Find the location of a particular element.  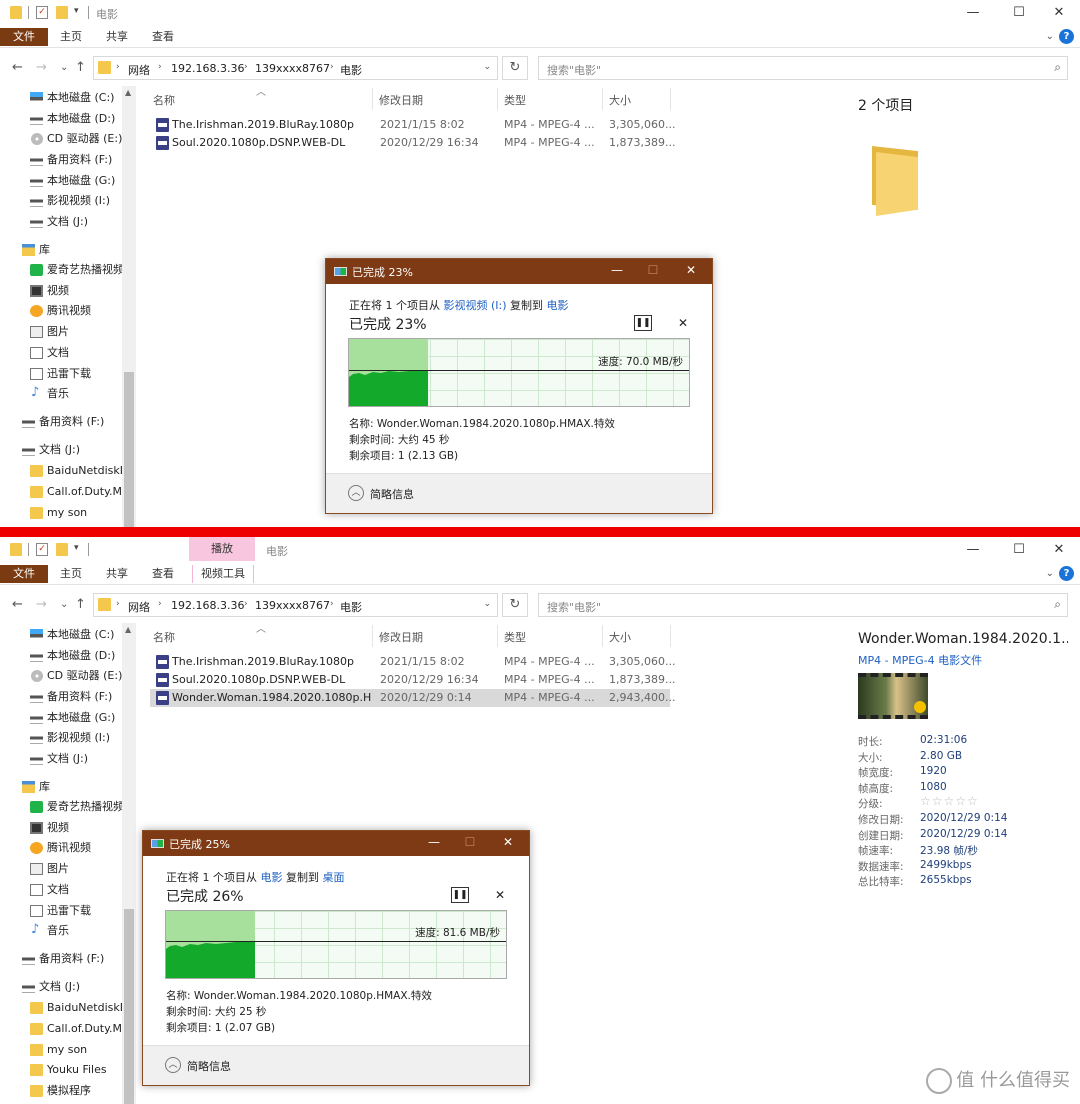

destination-link: 桌面 is located at coordinates (334, 877).